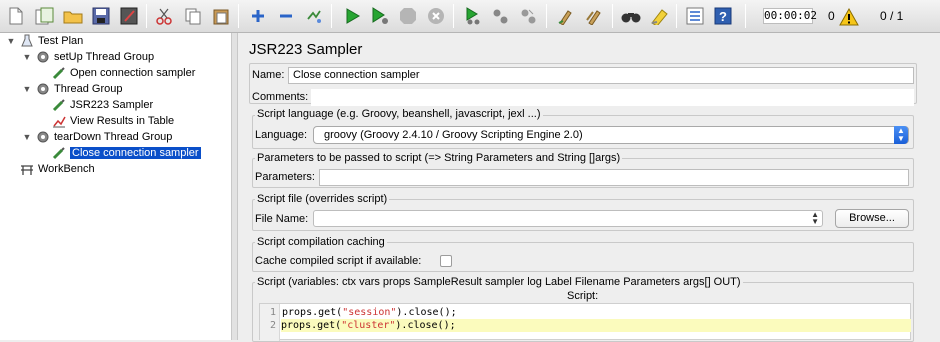 This screenshot has height=342, width=940. What do you see at coordinates (473, 16) in the screenshot?
I see `remote-start-icon` at bounding box center [473, 16].